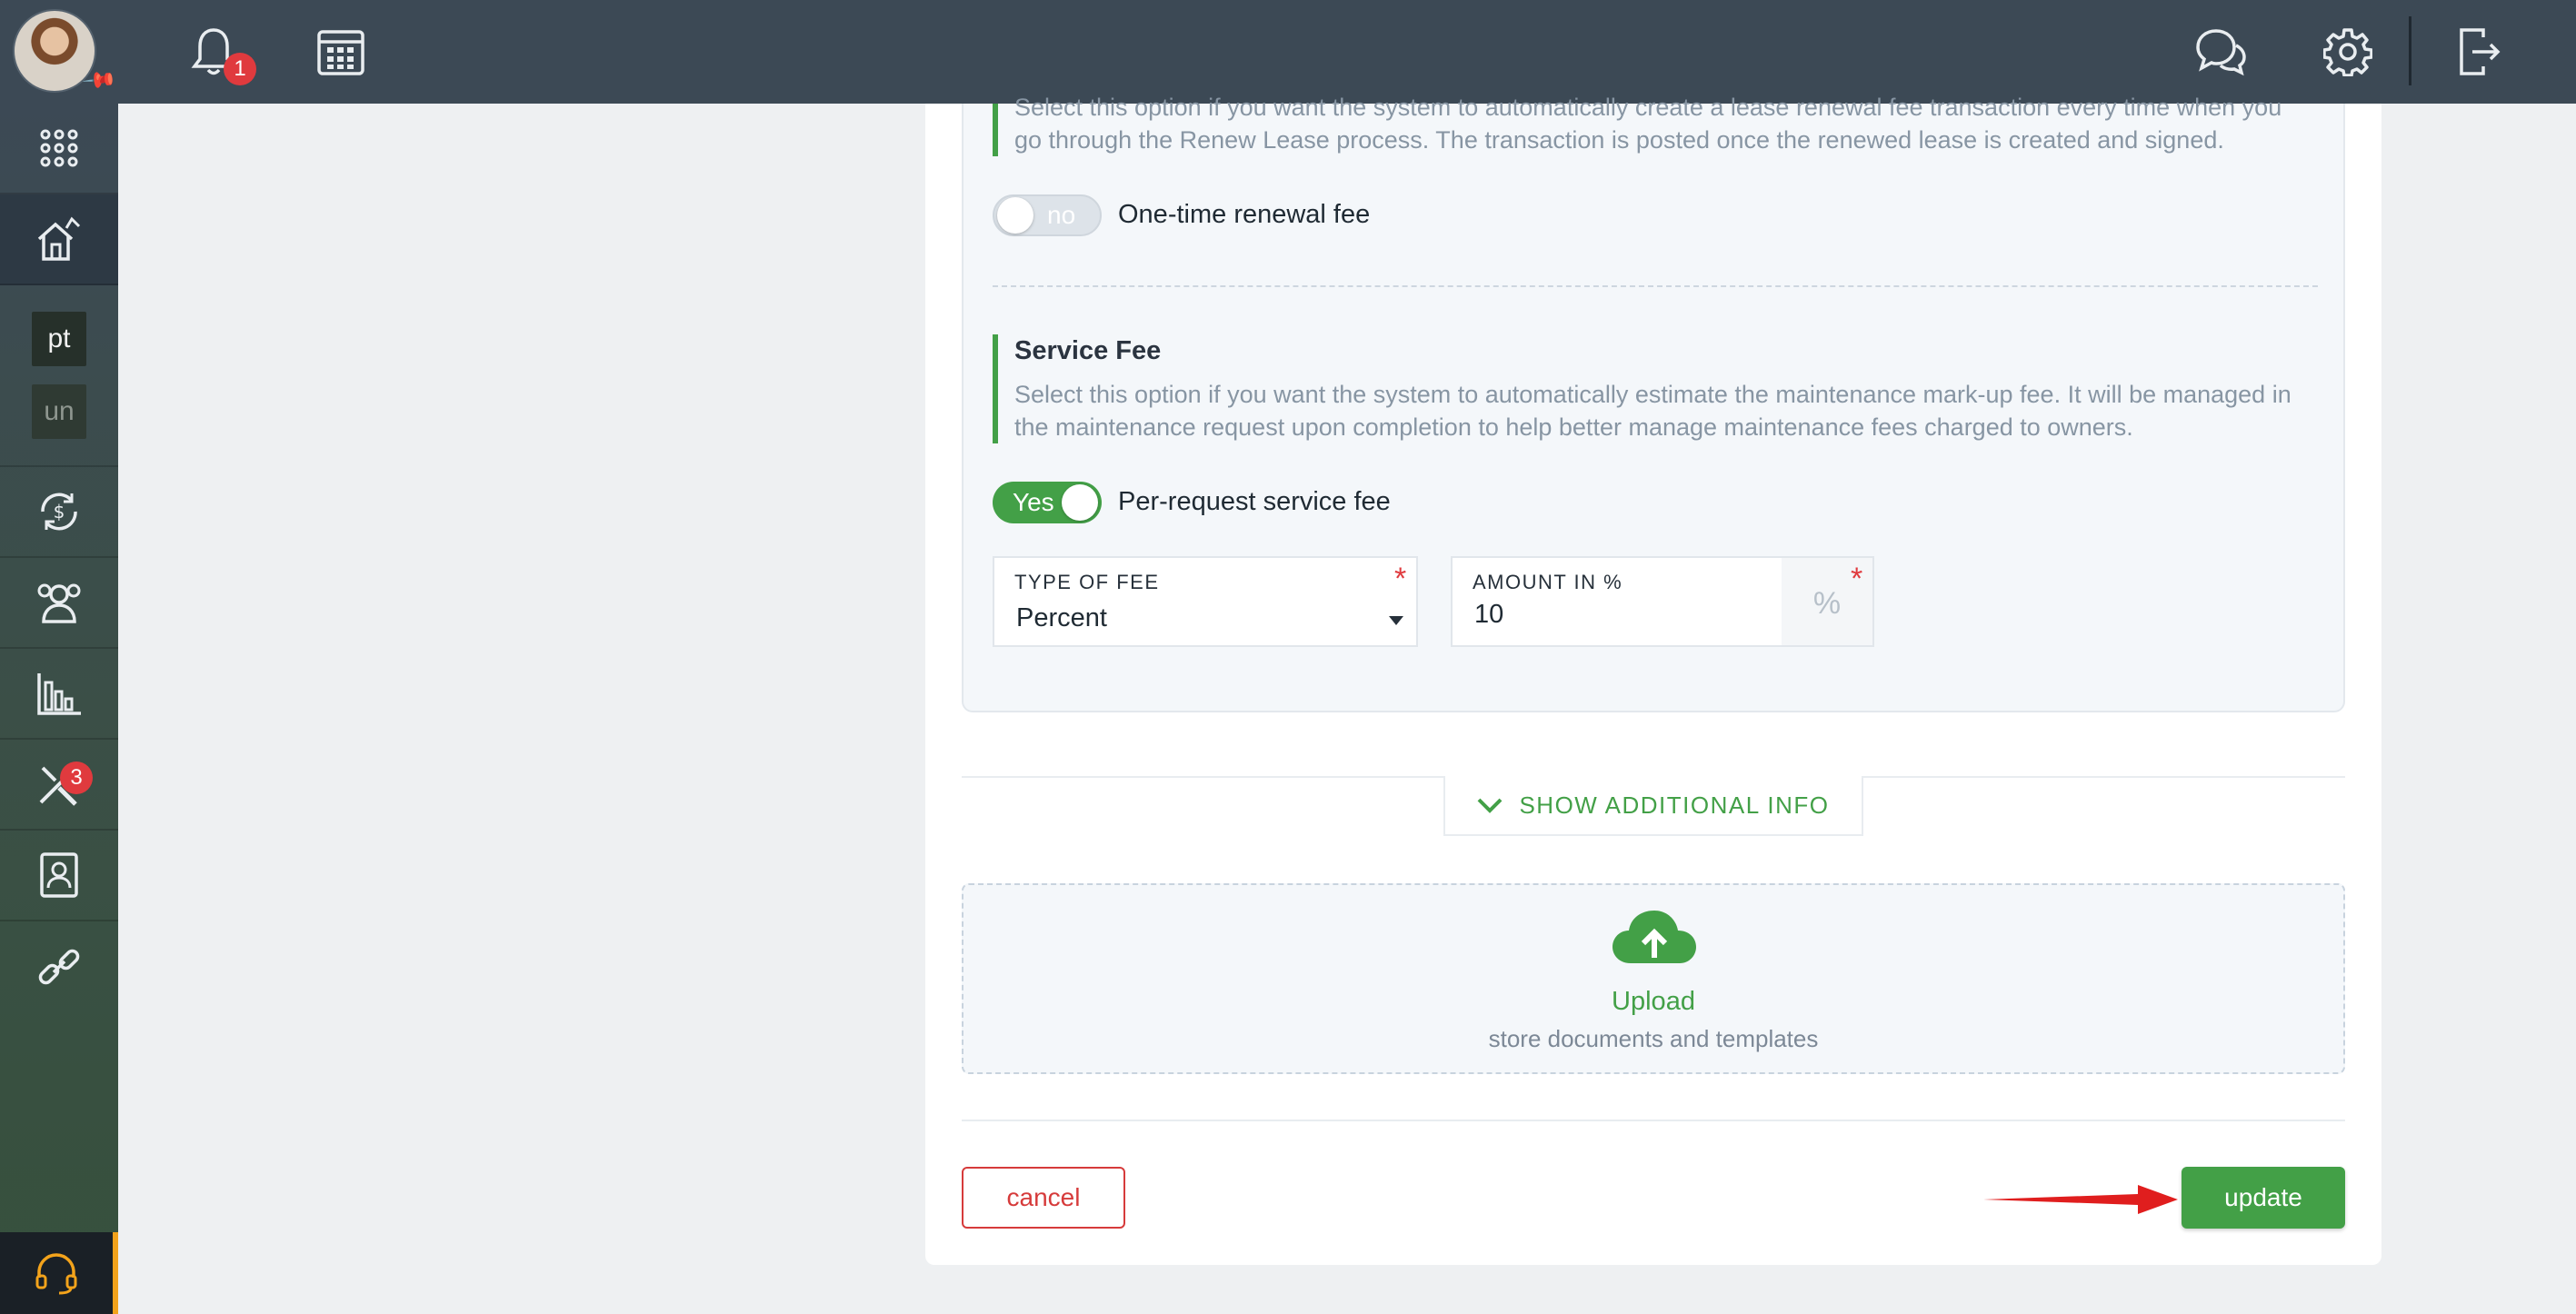 Image resolution: width=2576 pixels, height=1314 pixels. Describe the element at coordinates (1061, 618) in the screenshot. I see `type-of-fee-value: Percent` at that location.